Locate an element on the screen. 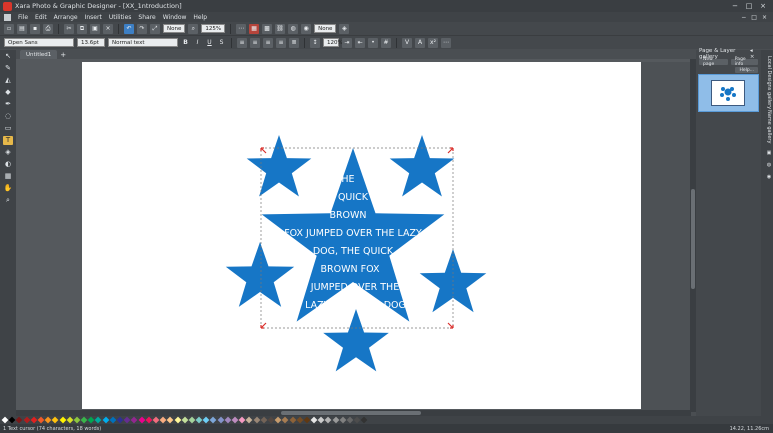 The height and width of the screenshot is (433, 773). page-thumbnail-item is located at coordinates (728, 93).